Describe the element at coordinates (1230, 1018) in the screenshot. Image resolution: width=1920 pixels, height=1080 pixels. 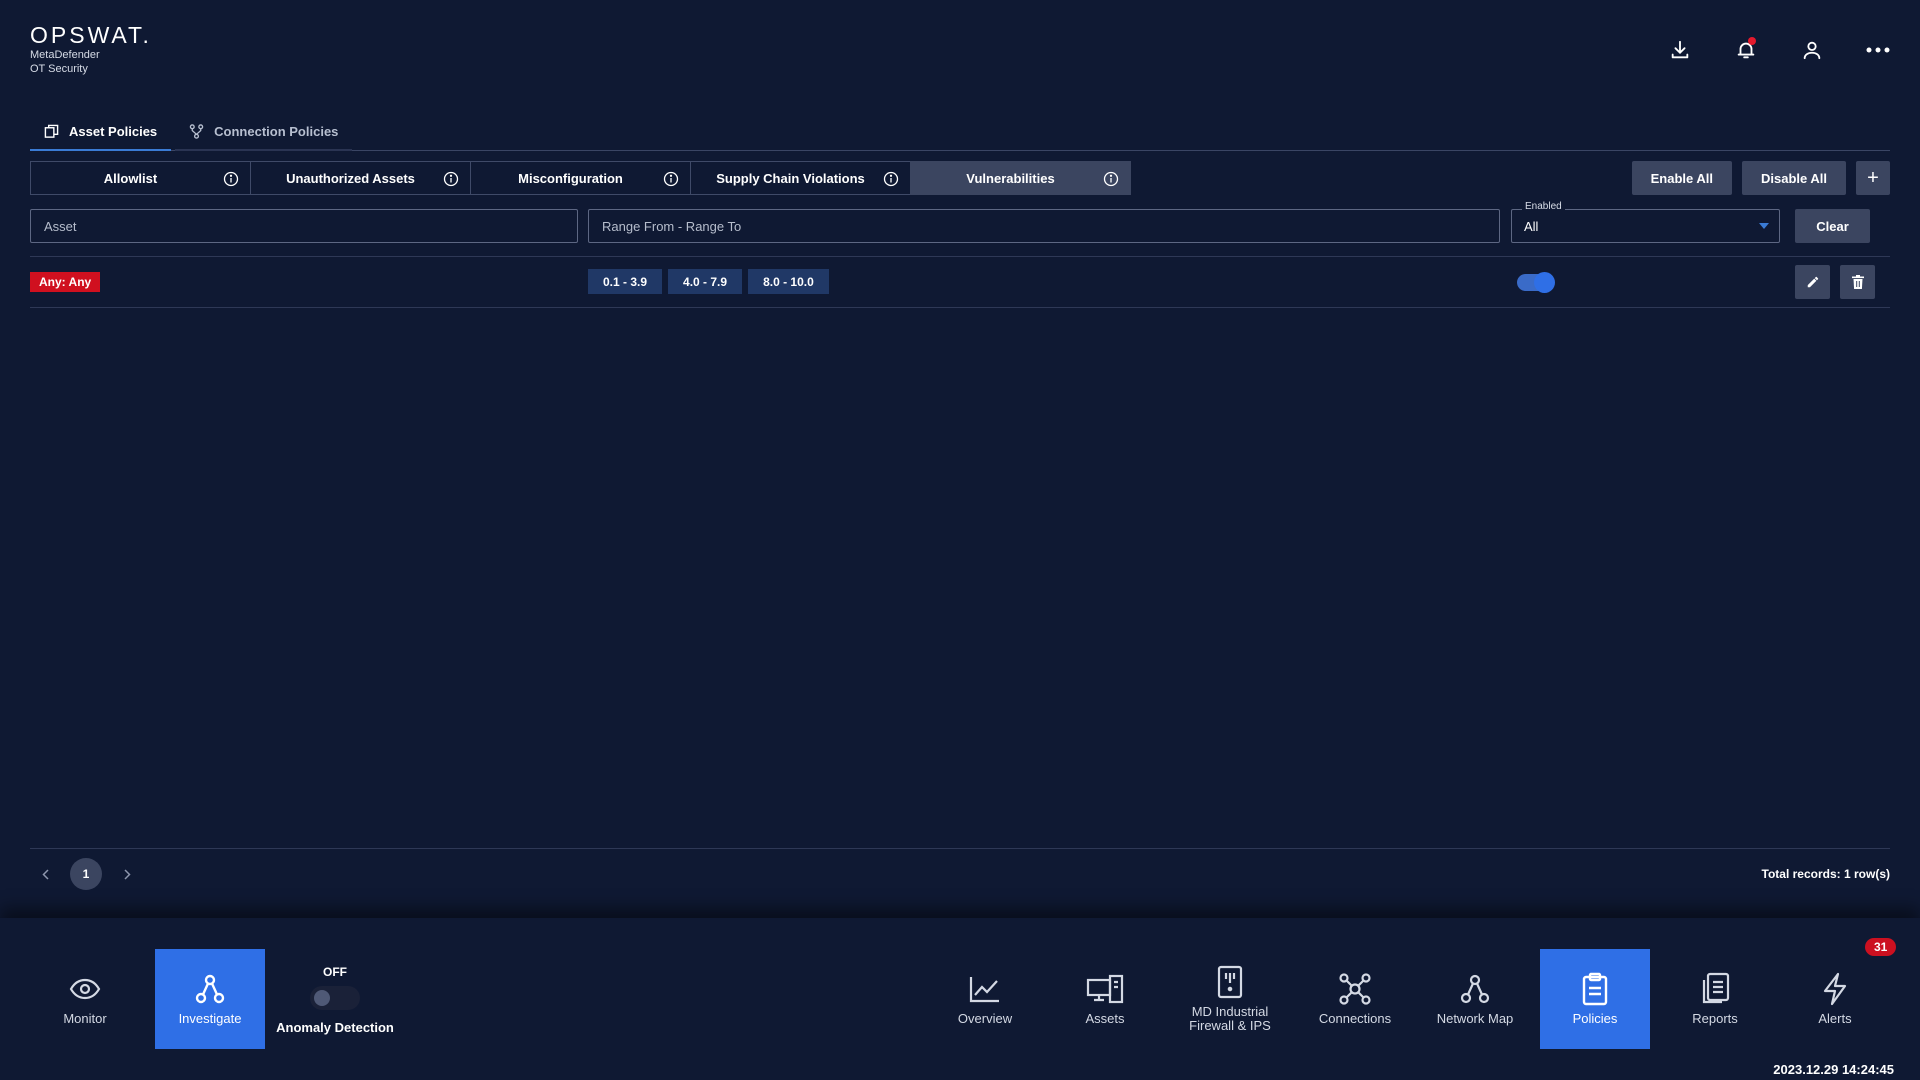
I see `nav-md-industrial-firewall-label: MD Industrial Firewall & IPS` at that location.